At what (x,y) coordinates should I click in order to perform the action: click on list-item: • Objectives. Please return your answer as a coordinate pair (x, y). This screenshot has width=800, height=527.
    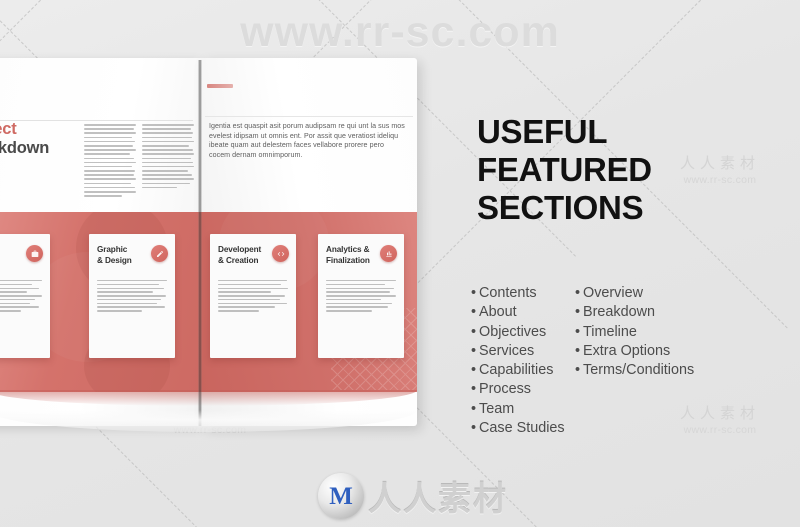
    Looking at the image, I should click on (523, 332).